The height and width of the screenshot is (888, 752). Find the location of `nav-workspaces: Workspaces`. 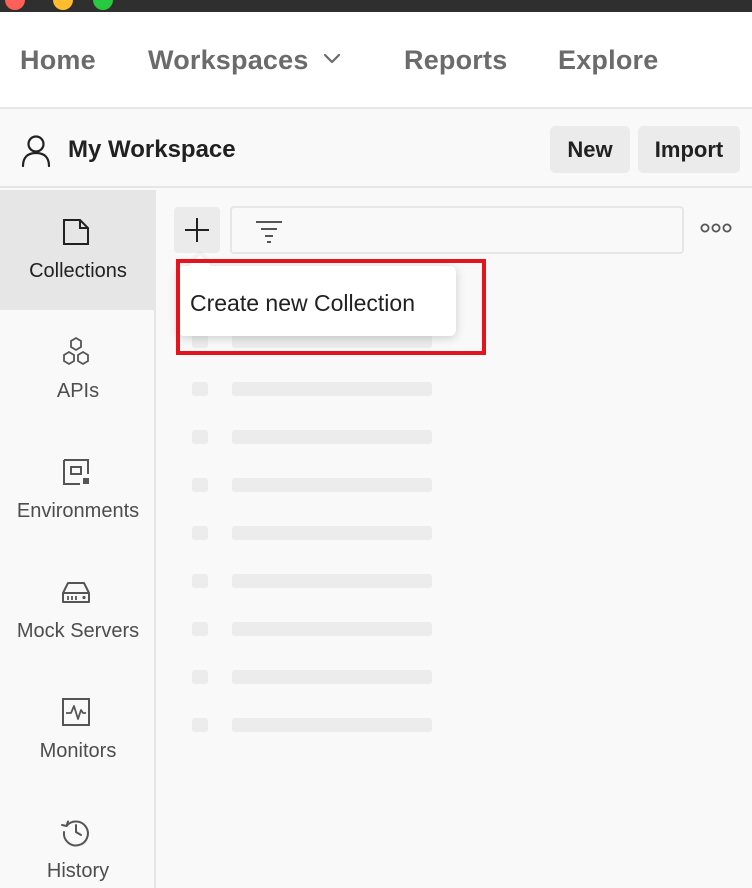

nav-workspaces: Workspaces is located at coordinates (244, 60).